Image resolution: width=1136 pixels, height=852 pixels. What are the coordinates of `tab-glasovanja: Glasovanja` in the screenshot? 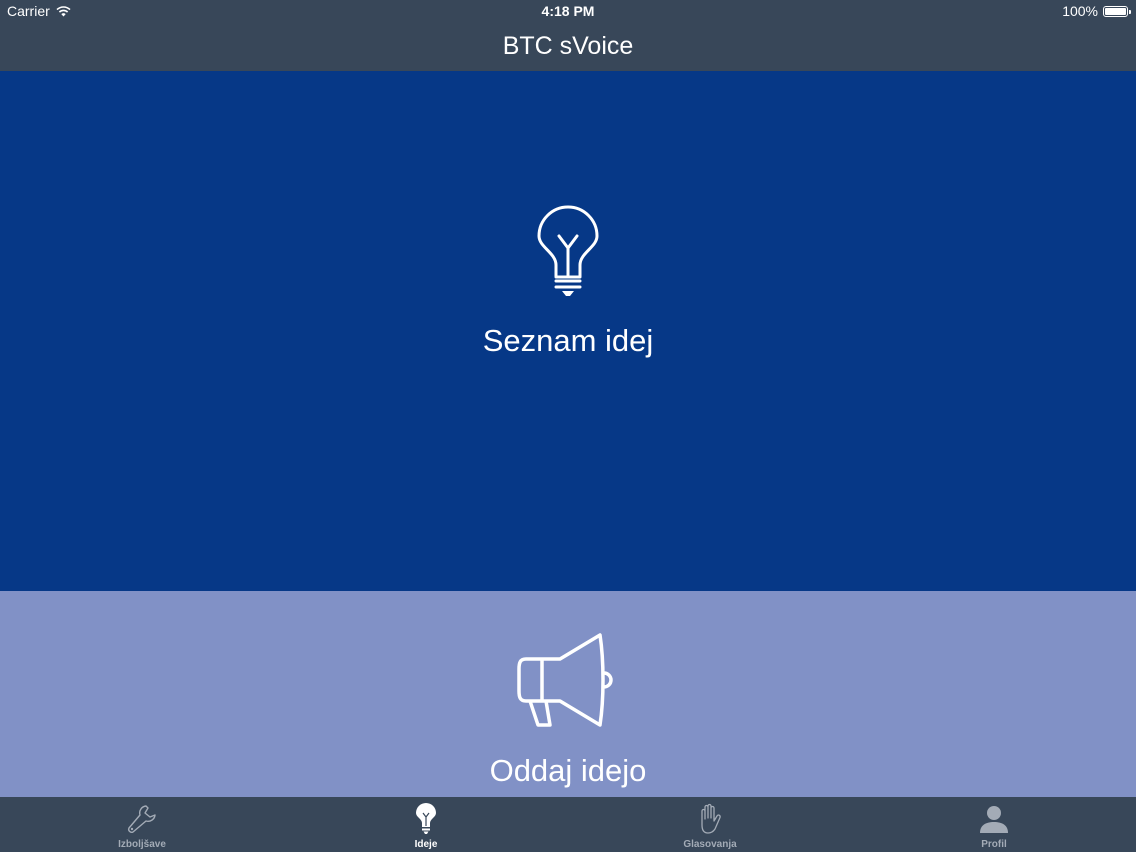 It's located at (710, 824).